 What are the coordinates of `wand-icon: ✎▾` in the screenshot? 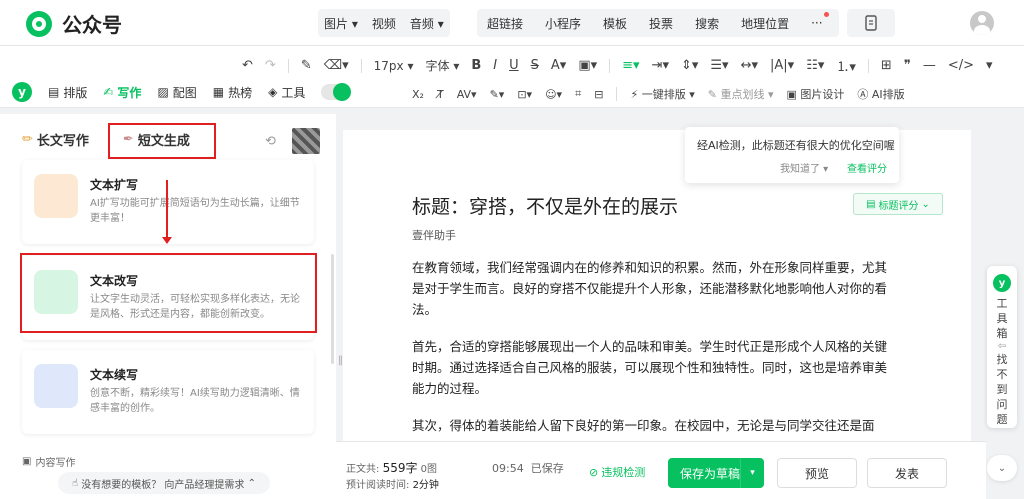 It's located at (497, 94).